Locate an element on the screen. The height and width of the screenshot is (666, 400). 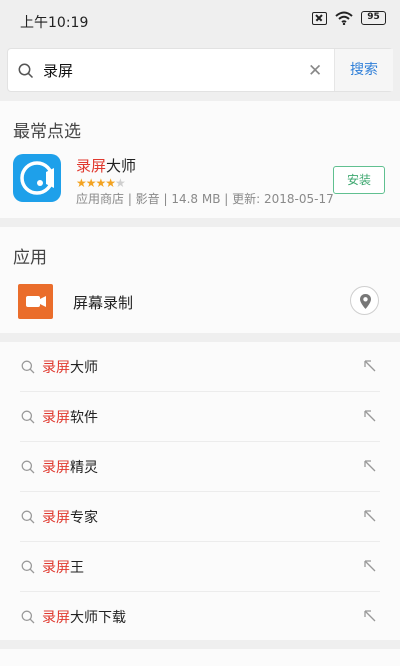
video-camera-icon is located at coordinates (36, 301).